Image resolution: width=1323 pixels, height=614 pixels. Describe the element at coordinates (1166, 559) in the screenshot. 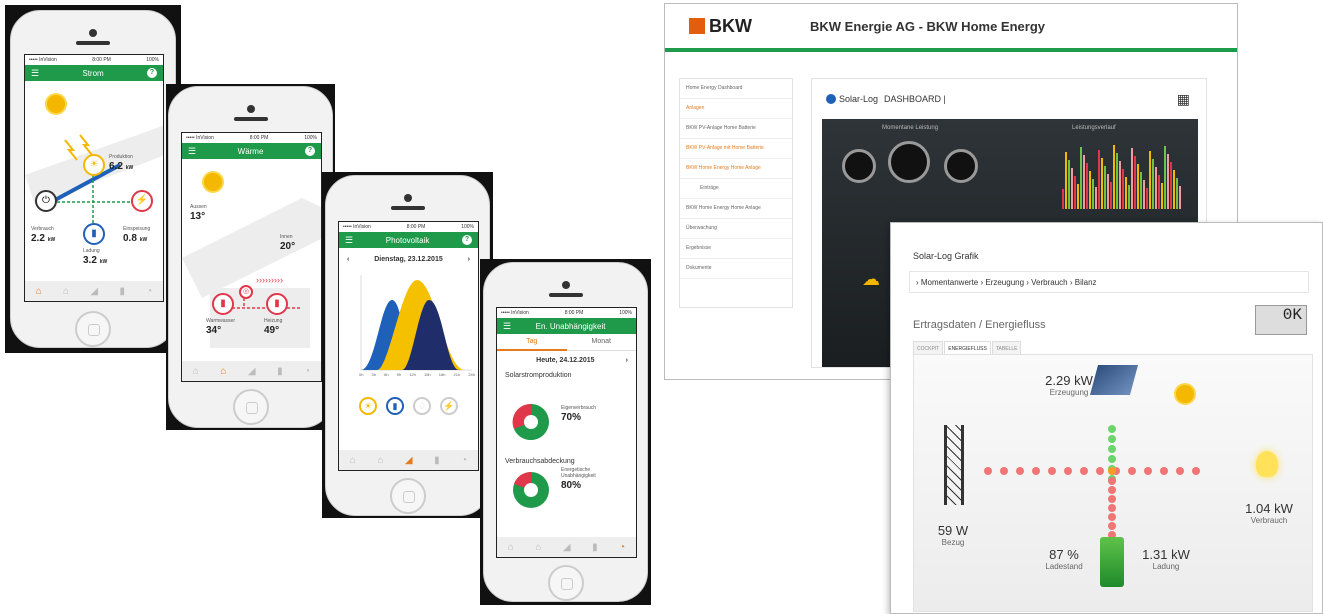

I see `ladung-label: 1.31 kW Ladung` at that location.